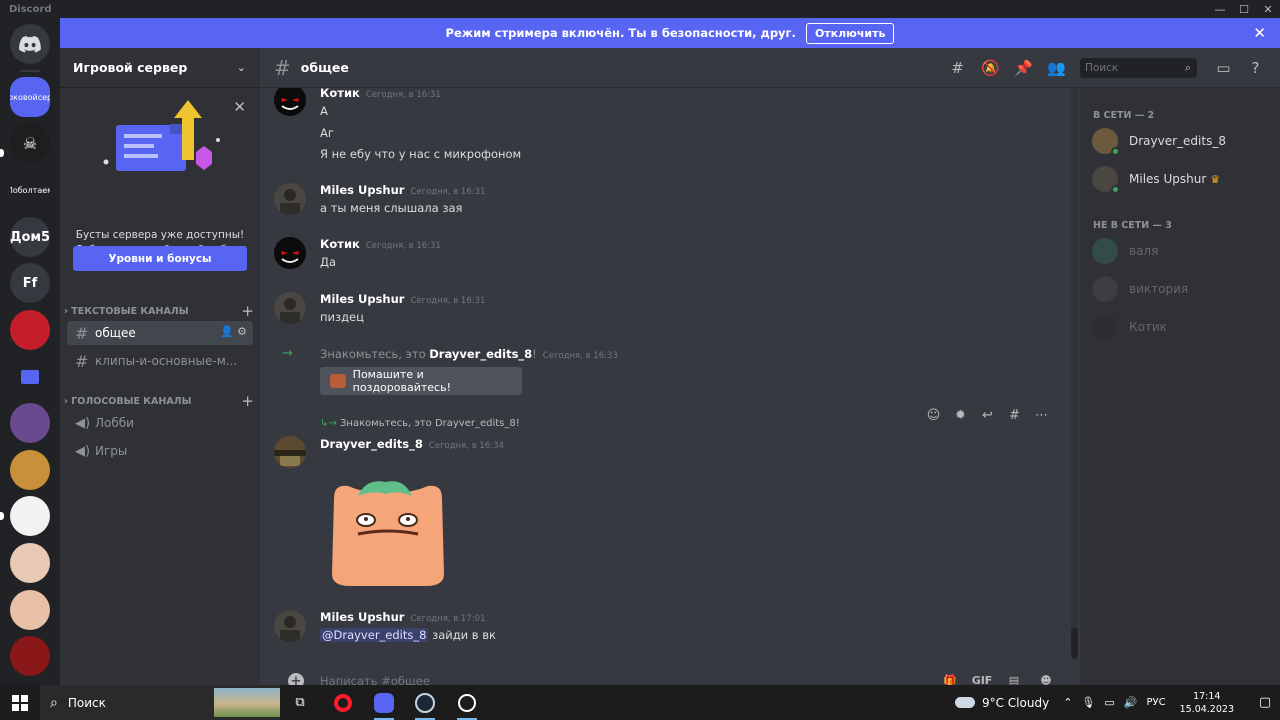 The width and height of the screenshot is (1280, 720). What do you see at coordinates (1041, 415) in the screenshot?
I see `more-icon: ⋯` at bounding box center [1041, 415].